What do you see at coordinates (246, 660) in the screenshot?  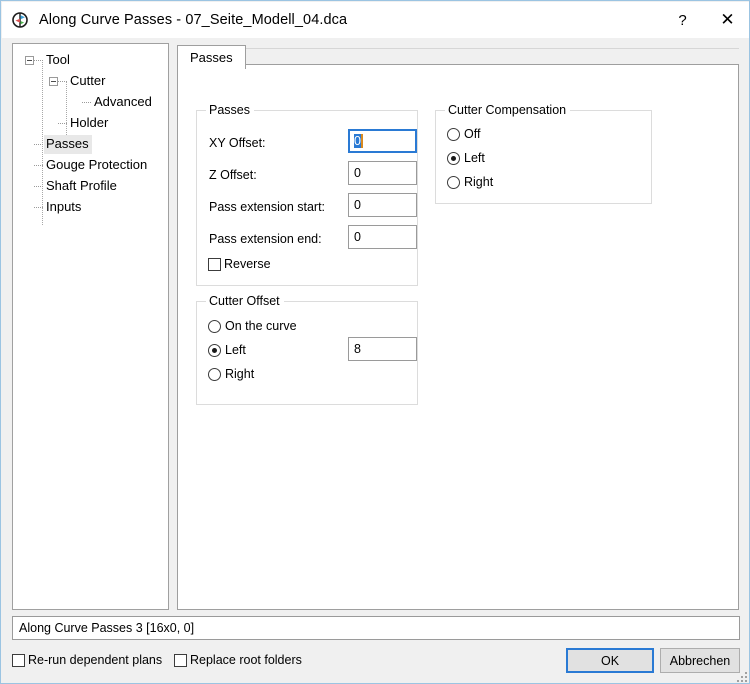 I see `replace-root-folders-label: Replace root folders` at bounding box center [246, 660].